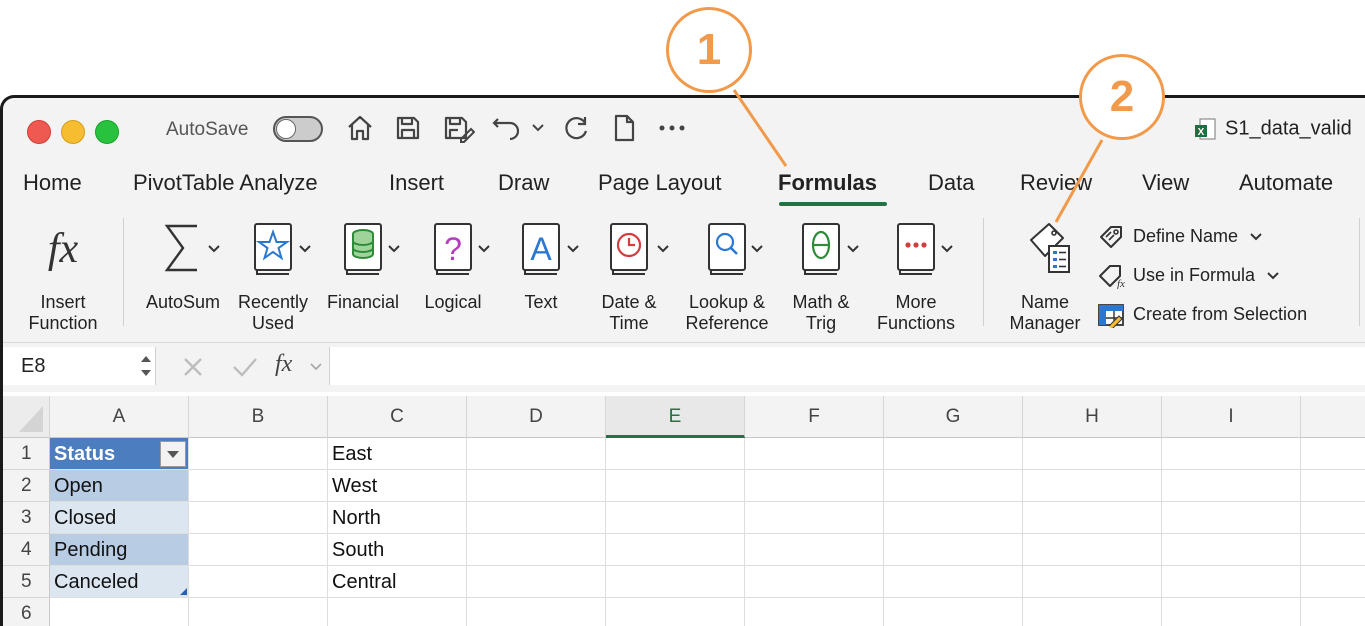 The image size is (1365, 626). What do you see at coordinates (709, 50) in the screenshot?
I see `callout-1: 1` at bounding box center [709, 50].